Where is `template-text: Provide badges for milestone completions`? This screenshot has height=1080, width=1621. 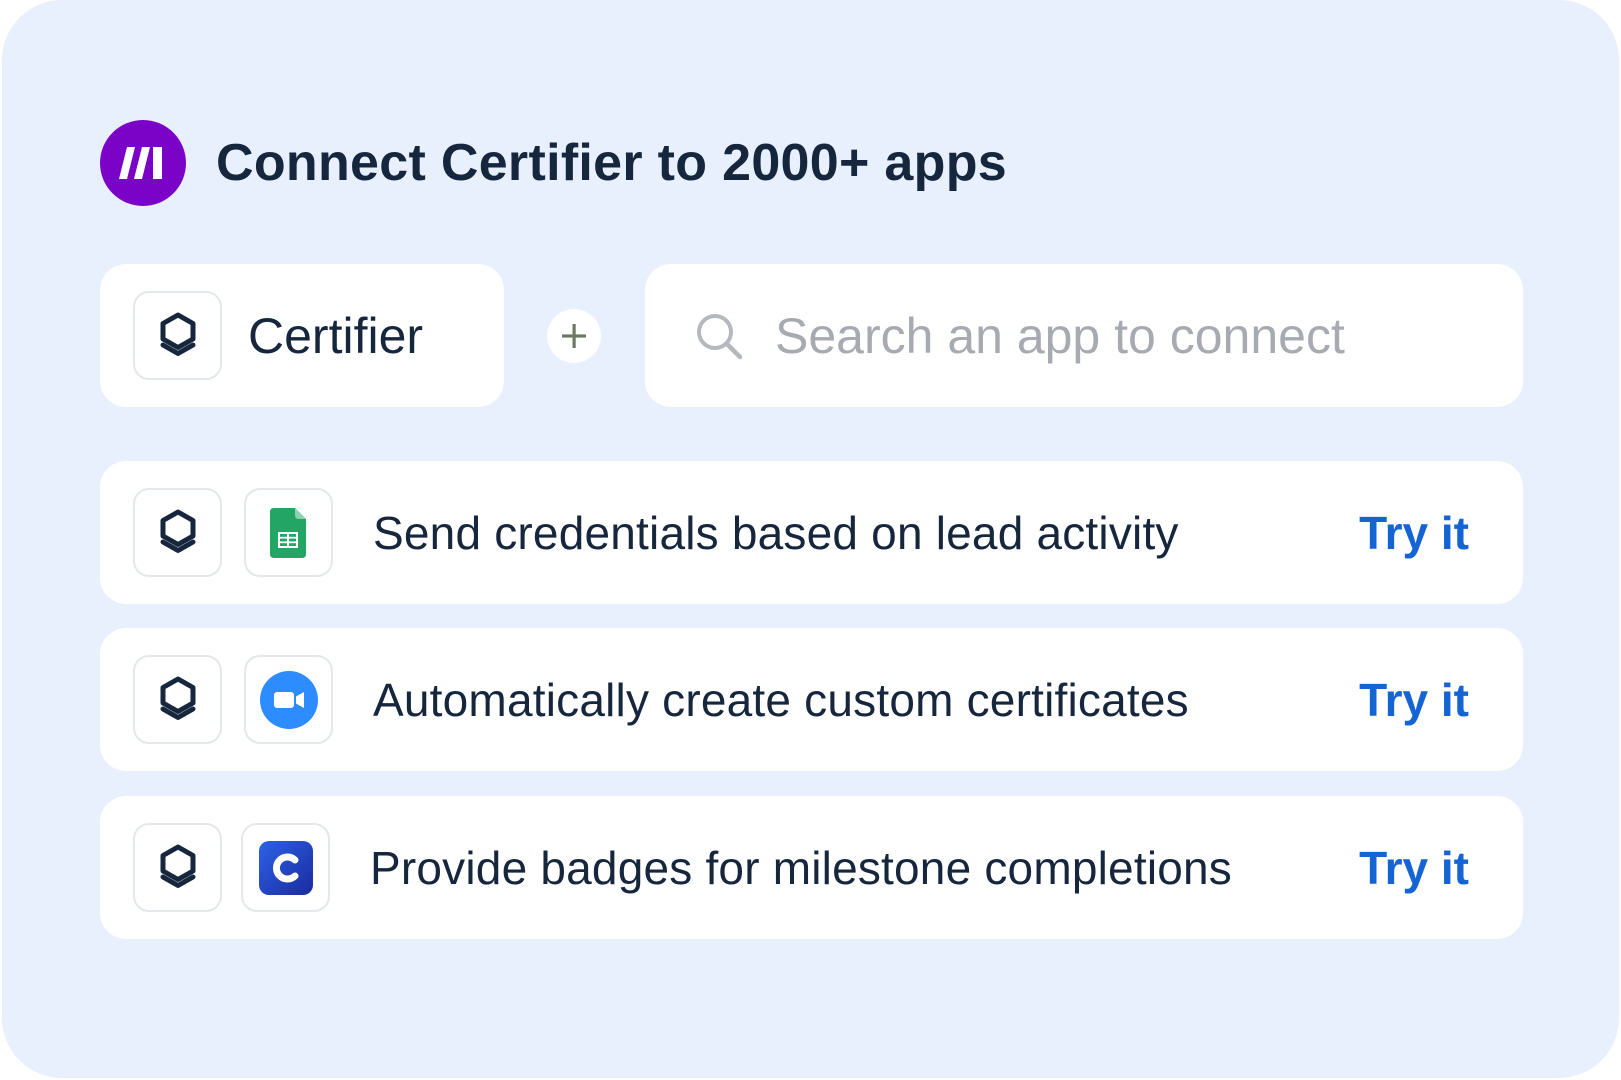
template-text: Provide badges for milestone completions is located at coordinates (801, 867).